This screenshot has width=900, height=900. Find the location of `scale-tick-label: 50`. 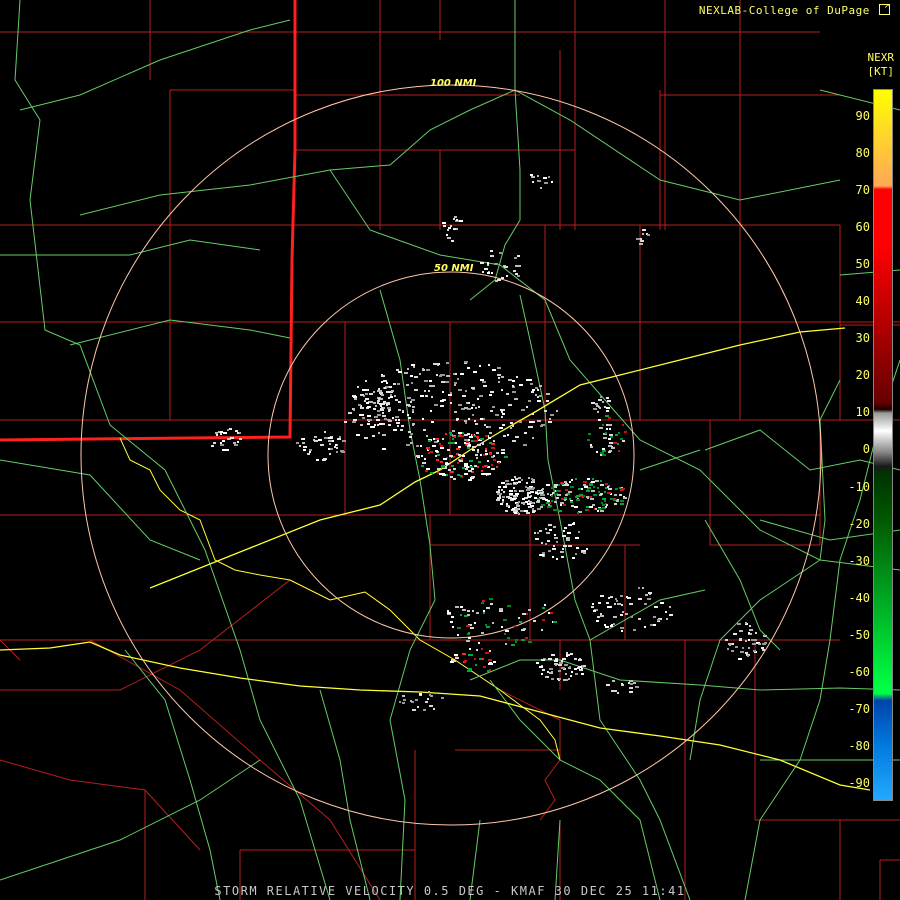

scale-tick-label: 50 is located at coordinates (862, 264).